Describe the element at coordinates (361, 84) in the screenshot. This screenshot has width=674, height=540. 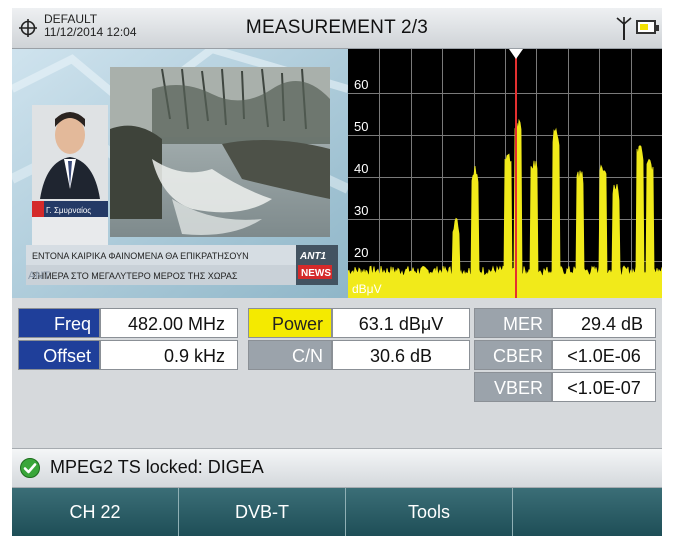
I see `y-tick-label: 60` at that location.